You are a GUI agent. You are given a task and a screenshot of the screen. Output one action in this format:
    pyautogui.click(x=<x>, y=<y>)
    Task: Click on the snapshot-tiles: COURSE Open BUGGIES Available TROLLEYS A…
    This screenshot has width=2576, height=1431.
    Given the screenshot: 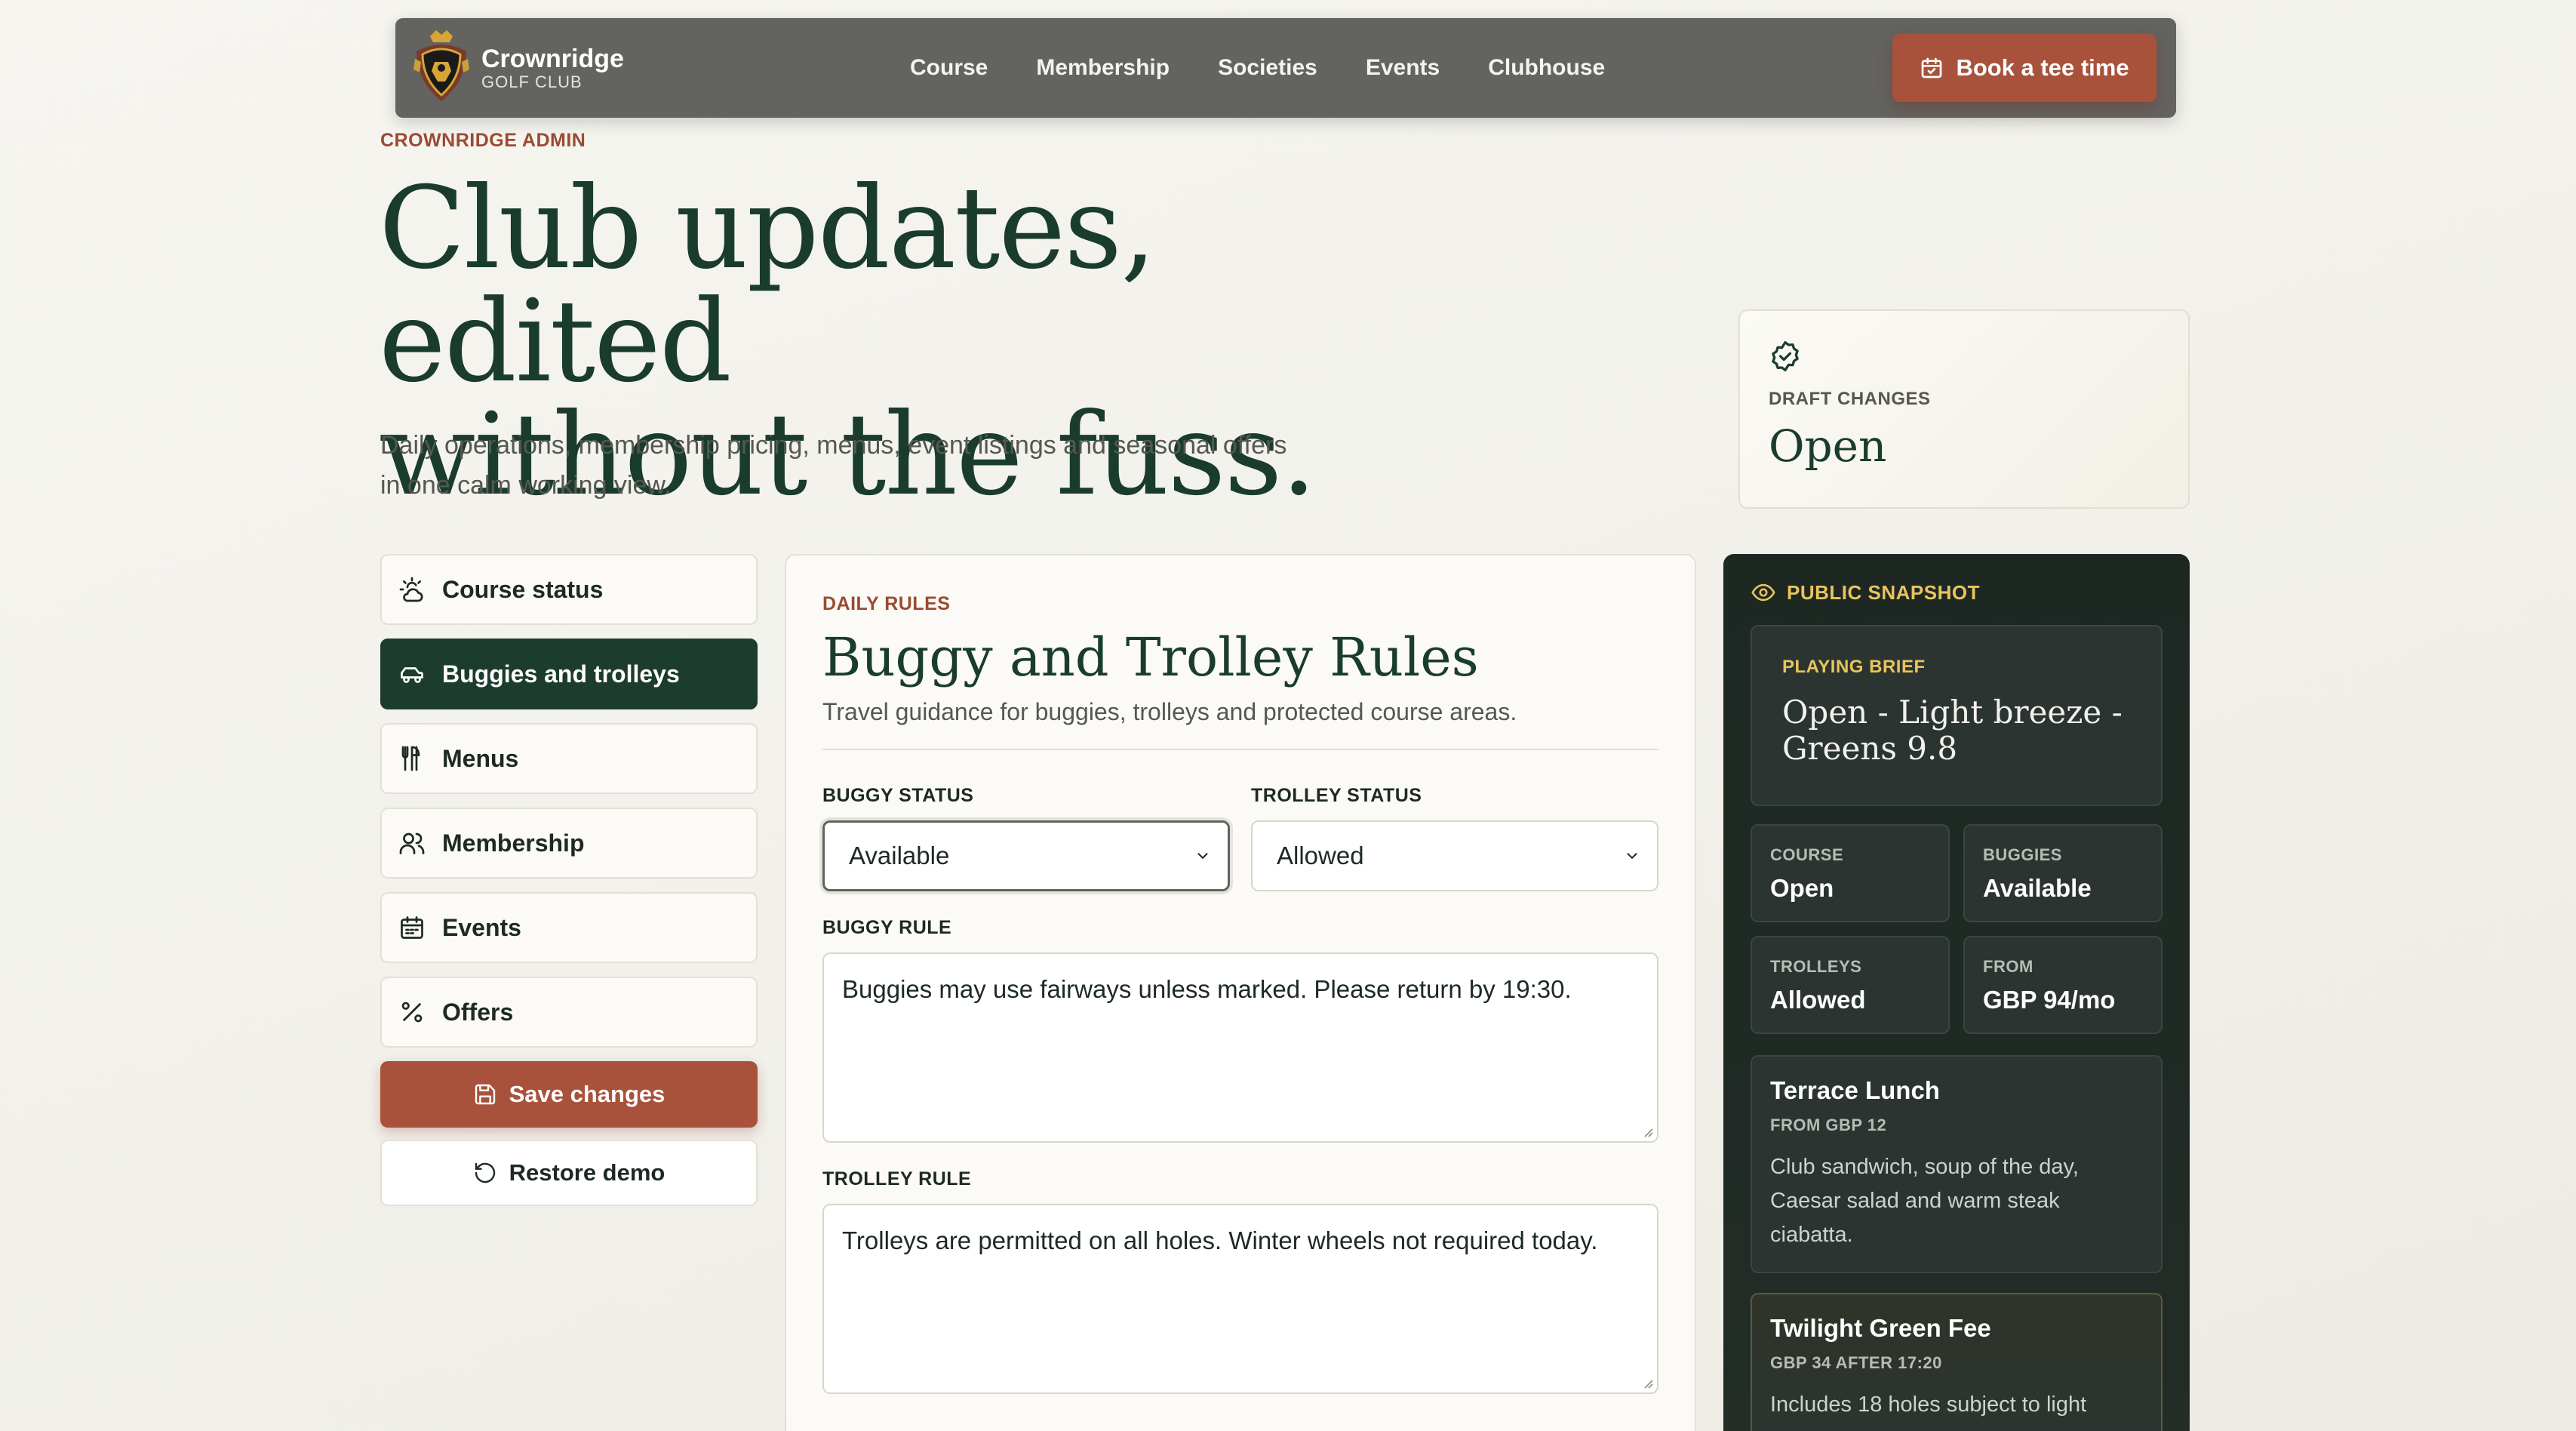 What is the action you would take?
    pyautogui.click(x=1957, y=936)
    